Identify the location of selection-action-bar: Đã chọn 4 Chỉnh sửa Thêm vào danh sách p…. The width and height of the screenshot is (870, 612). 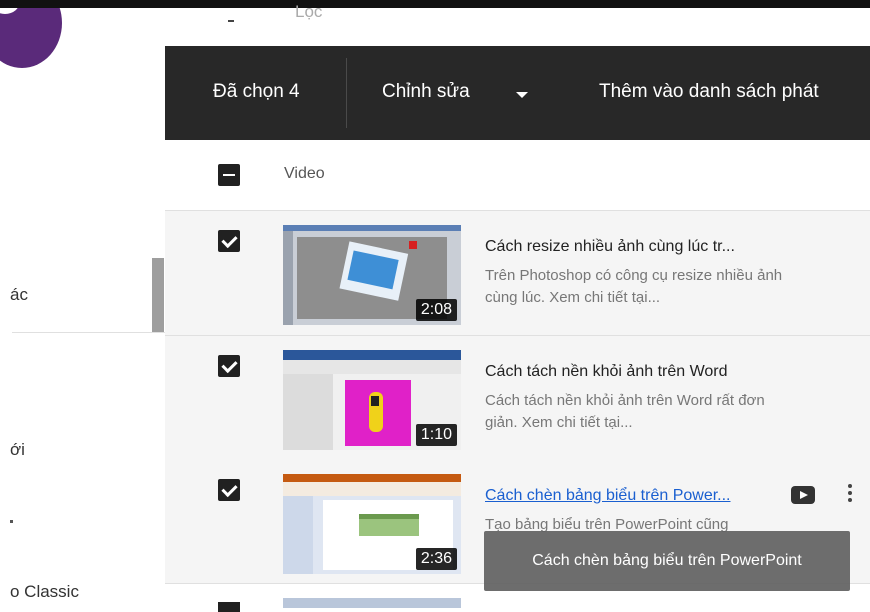
(517, 93).